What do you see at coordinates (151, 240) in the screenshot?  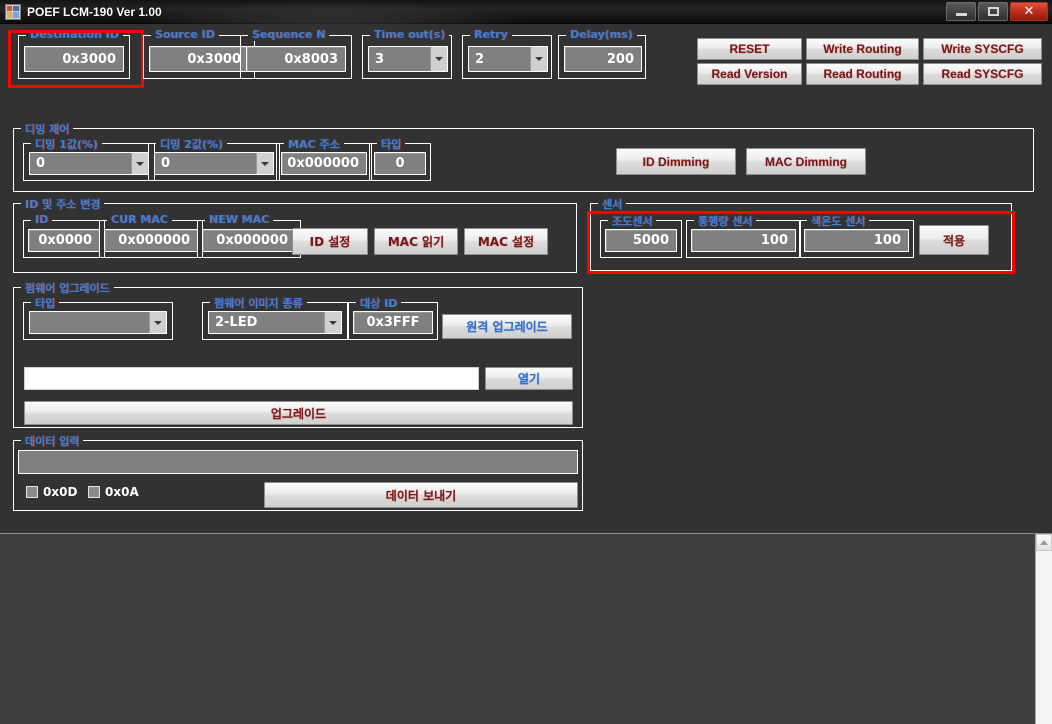 I see `cur-mac-input: 0x000000` at bounding box center [151, 240].